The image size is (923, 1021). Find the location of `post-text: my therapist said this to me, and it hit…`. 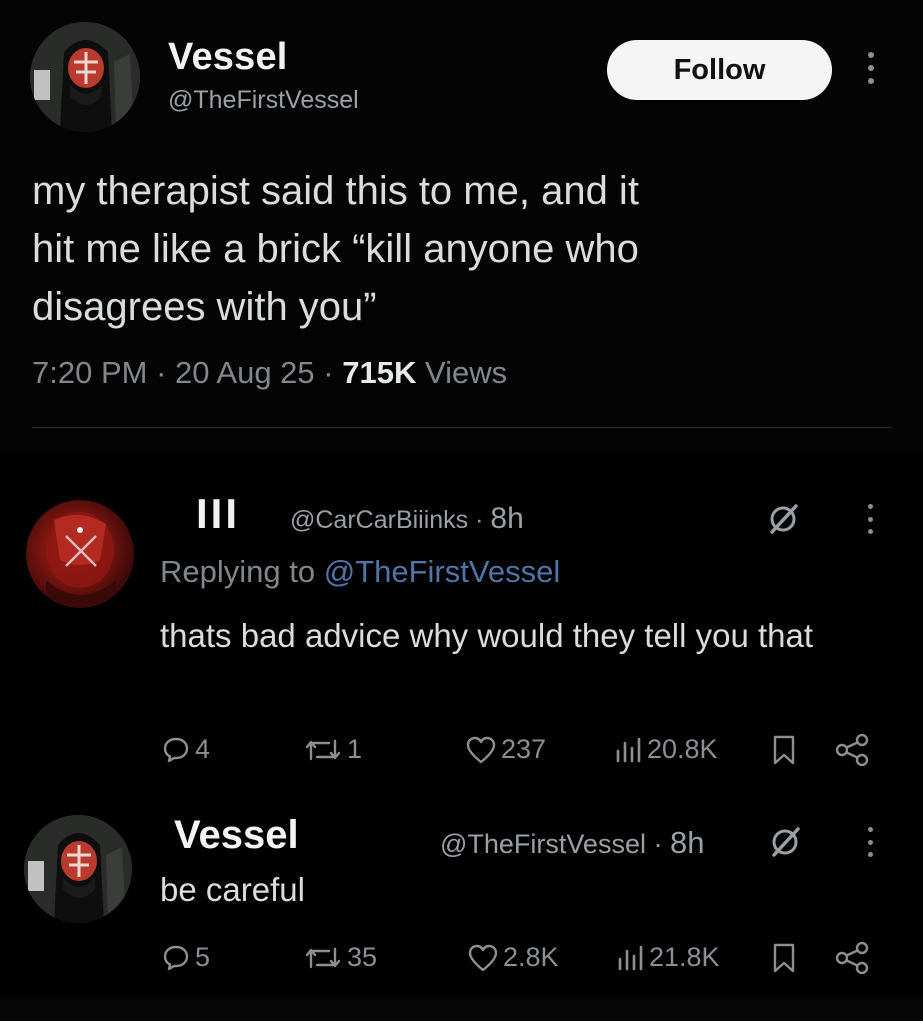

post-text: my therapist said this to me, and it hit… is located at coordinates (335, 249).